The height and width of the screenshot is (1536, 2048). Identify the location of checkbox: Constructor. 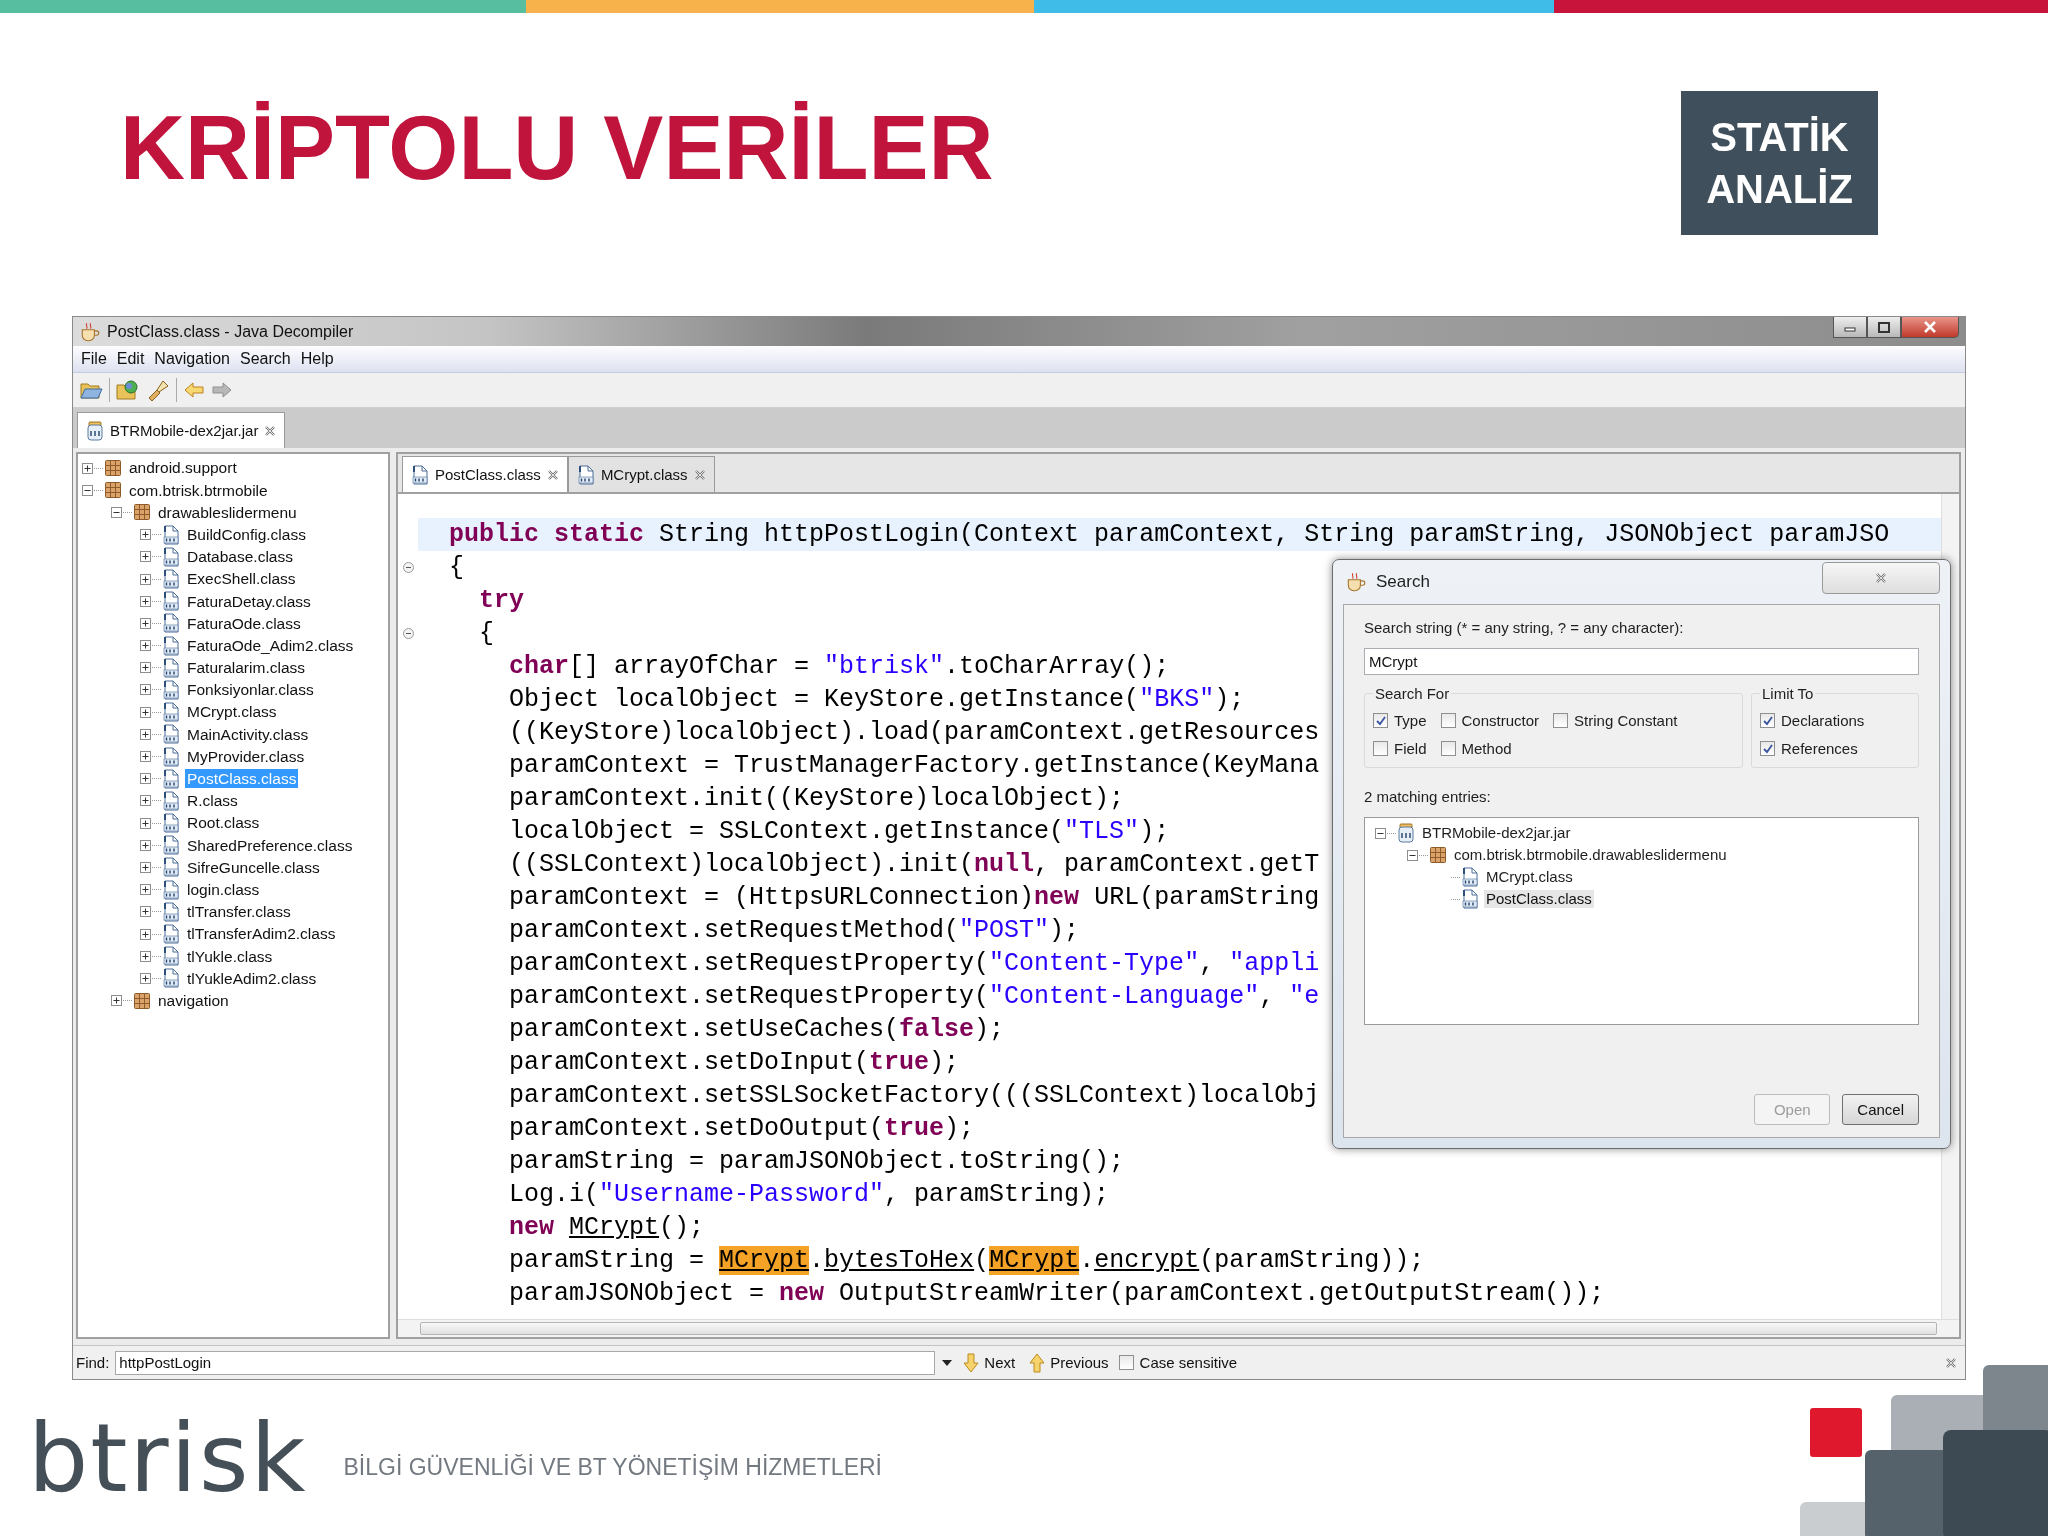
(1490, 720).